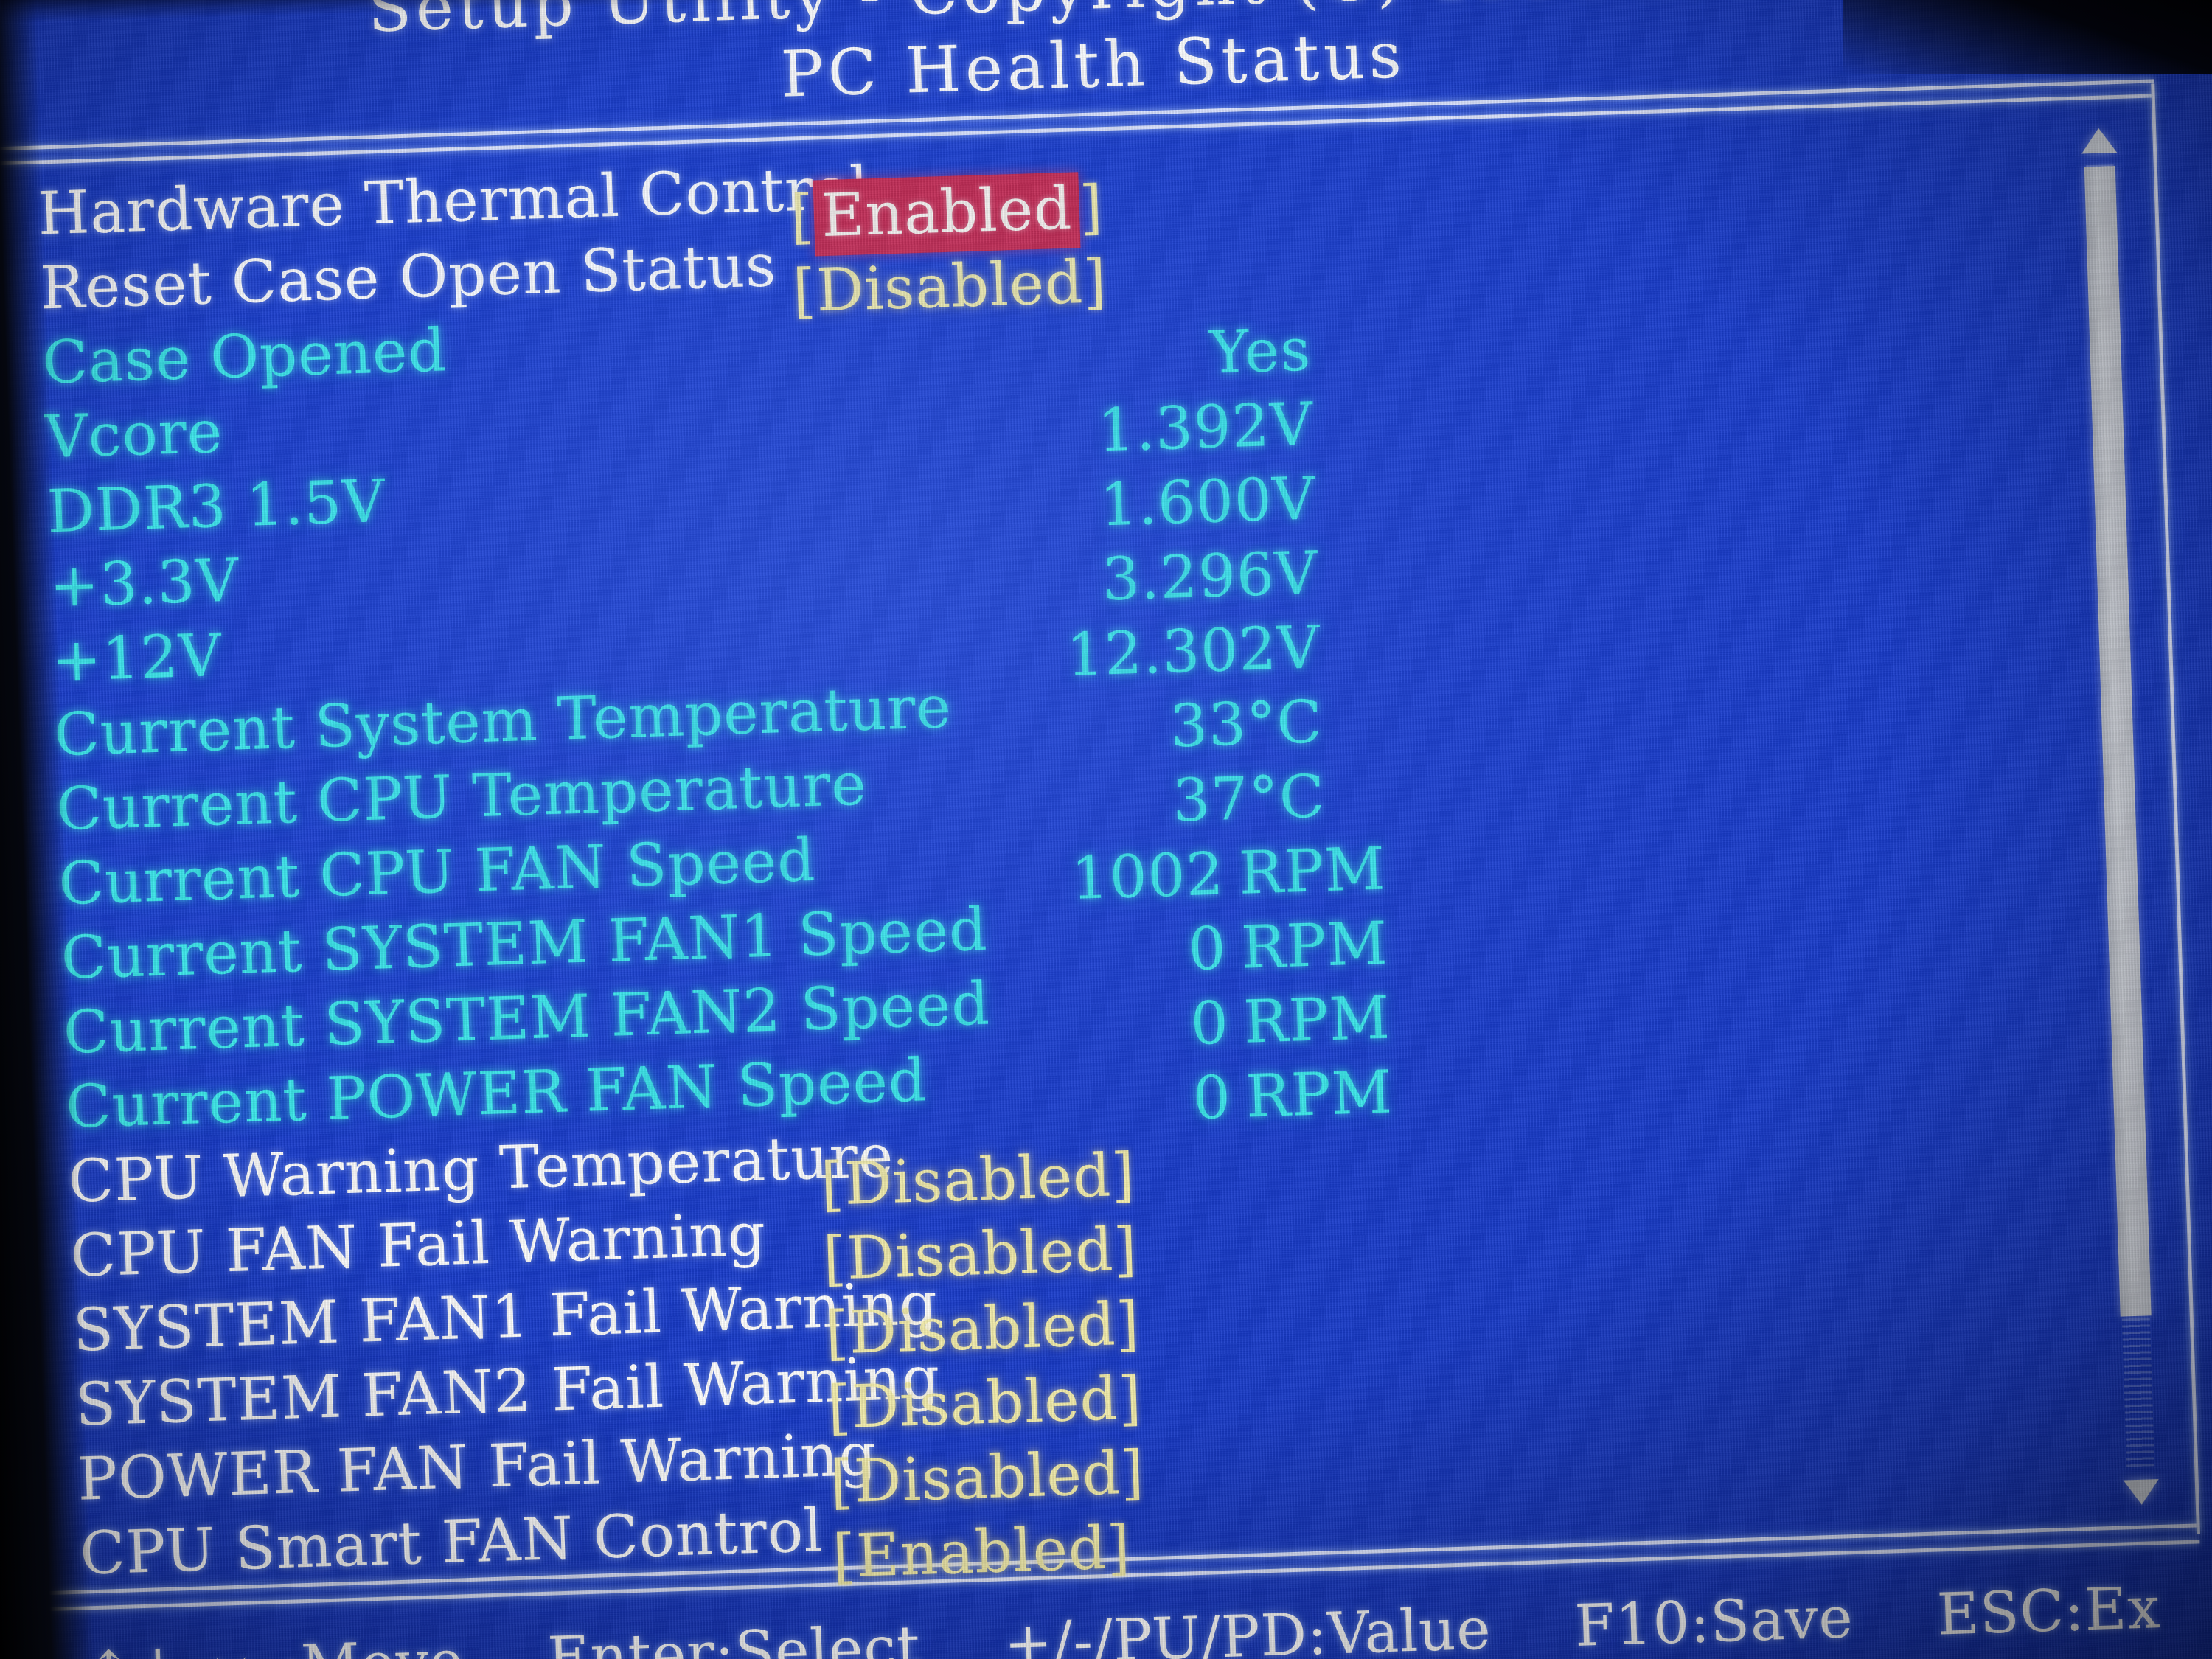 This screenshot has width=2212, height=1659. What do you see at coordinates (1118, 1547) in the screenshot?
I see `bracket-close: ]` at bounding box center [1118, 1547].